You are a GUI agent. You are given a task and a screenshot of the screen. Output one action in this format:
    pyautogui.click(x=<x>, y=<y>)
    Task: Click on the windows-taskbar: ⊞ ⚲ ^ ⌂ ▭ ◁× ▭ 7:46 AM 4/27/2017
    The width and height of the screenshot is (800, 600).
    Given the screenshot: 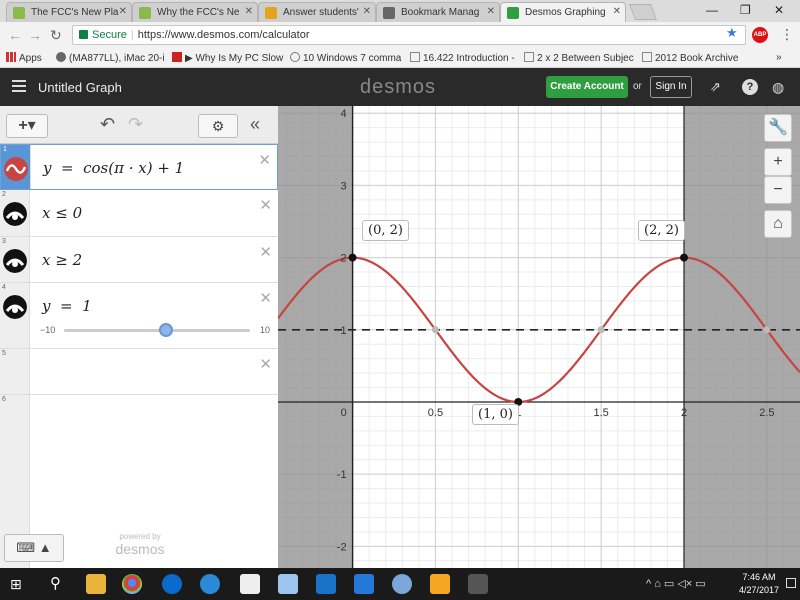 What is the action you would take?
    pyautogui.click(x=400, y=584)
    